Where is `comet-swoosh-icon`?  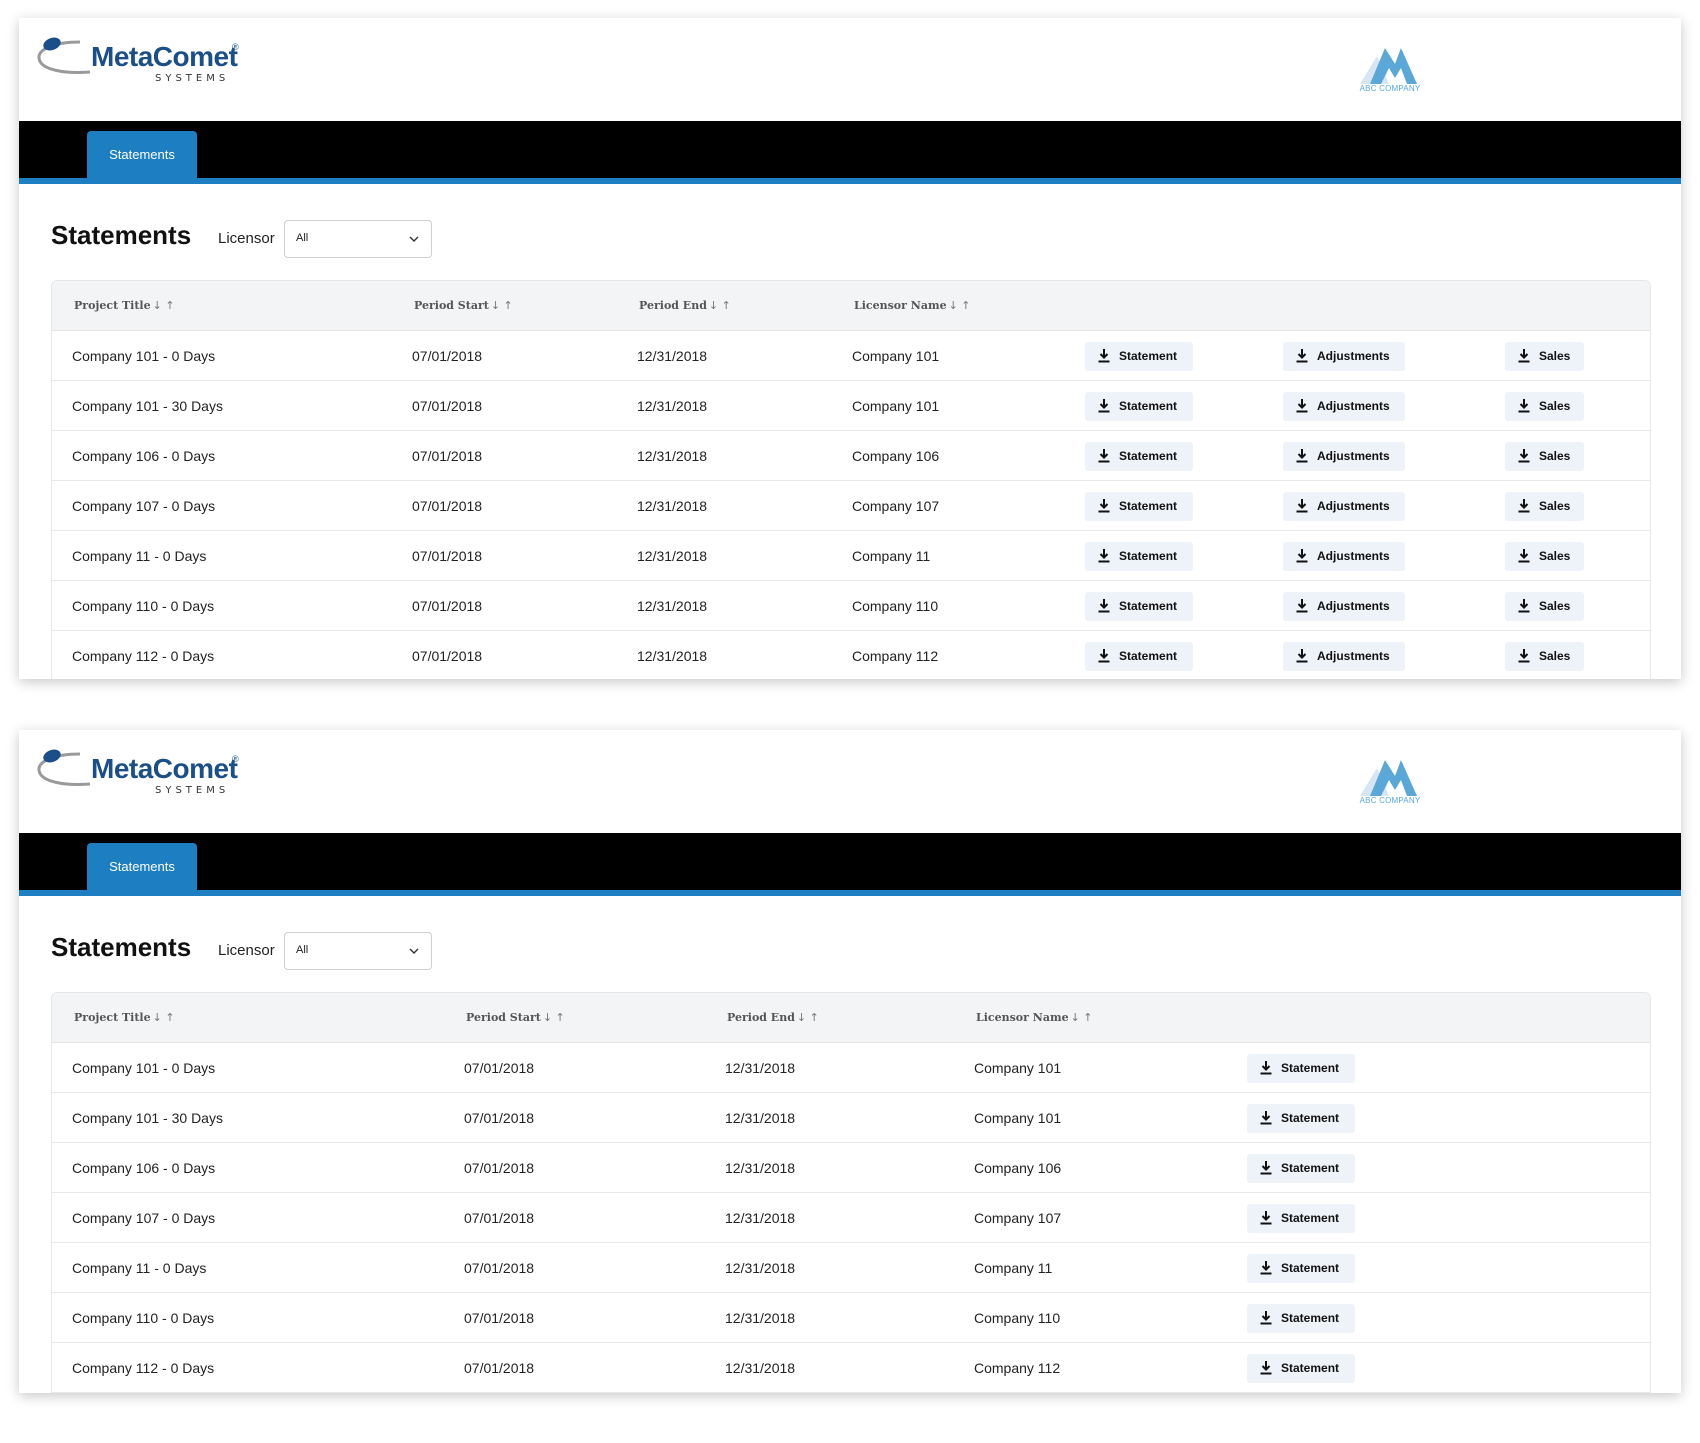 comet-swoosh-icon is located at coordinates (64, 55).